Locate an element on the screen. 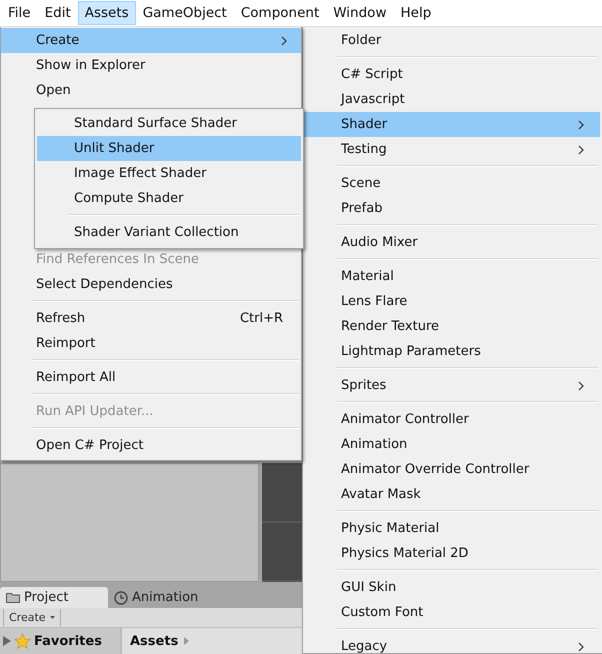 The height and width of the screenshot is (654, 602). menu-item: Prefab is located at coordinates (451, 208).